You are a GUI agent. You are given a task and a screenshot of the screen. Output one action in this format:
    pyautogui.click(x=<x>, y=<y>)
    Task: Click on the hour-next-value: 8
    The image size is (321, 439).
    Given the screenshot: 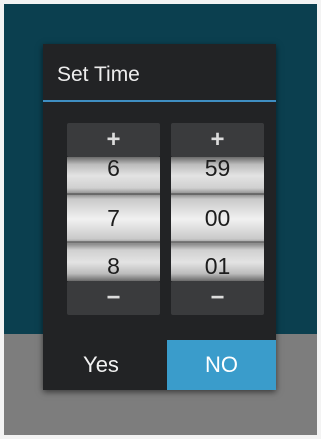 What is the action you would take?
    pyautogui.click(x=113, y=266)
    